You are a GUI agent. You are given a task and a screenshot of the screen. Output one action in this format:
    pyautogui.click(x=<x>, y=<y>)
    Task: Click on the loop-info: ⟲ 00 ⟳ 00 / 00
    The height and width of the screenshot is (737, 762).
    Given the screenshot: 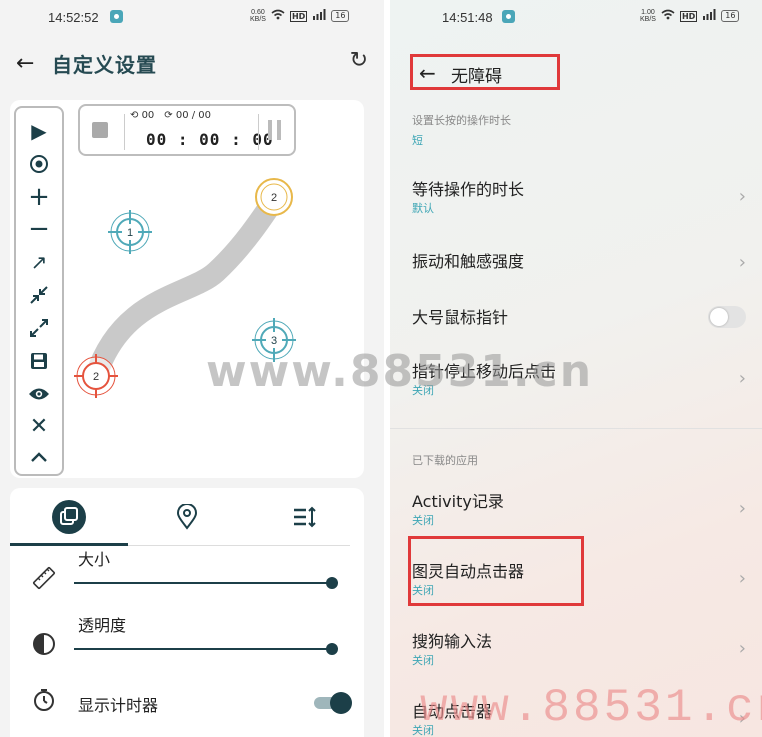 What is the action you would take?
    pyautogui.click(x=170, y=115)
    